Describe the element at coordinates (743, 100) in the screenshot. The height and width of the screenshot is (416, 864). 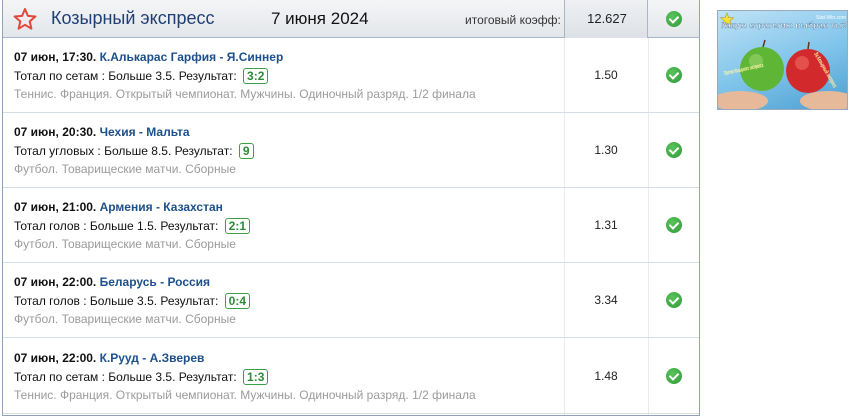
I see `left-hand` at that location.